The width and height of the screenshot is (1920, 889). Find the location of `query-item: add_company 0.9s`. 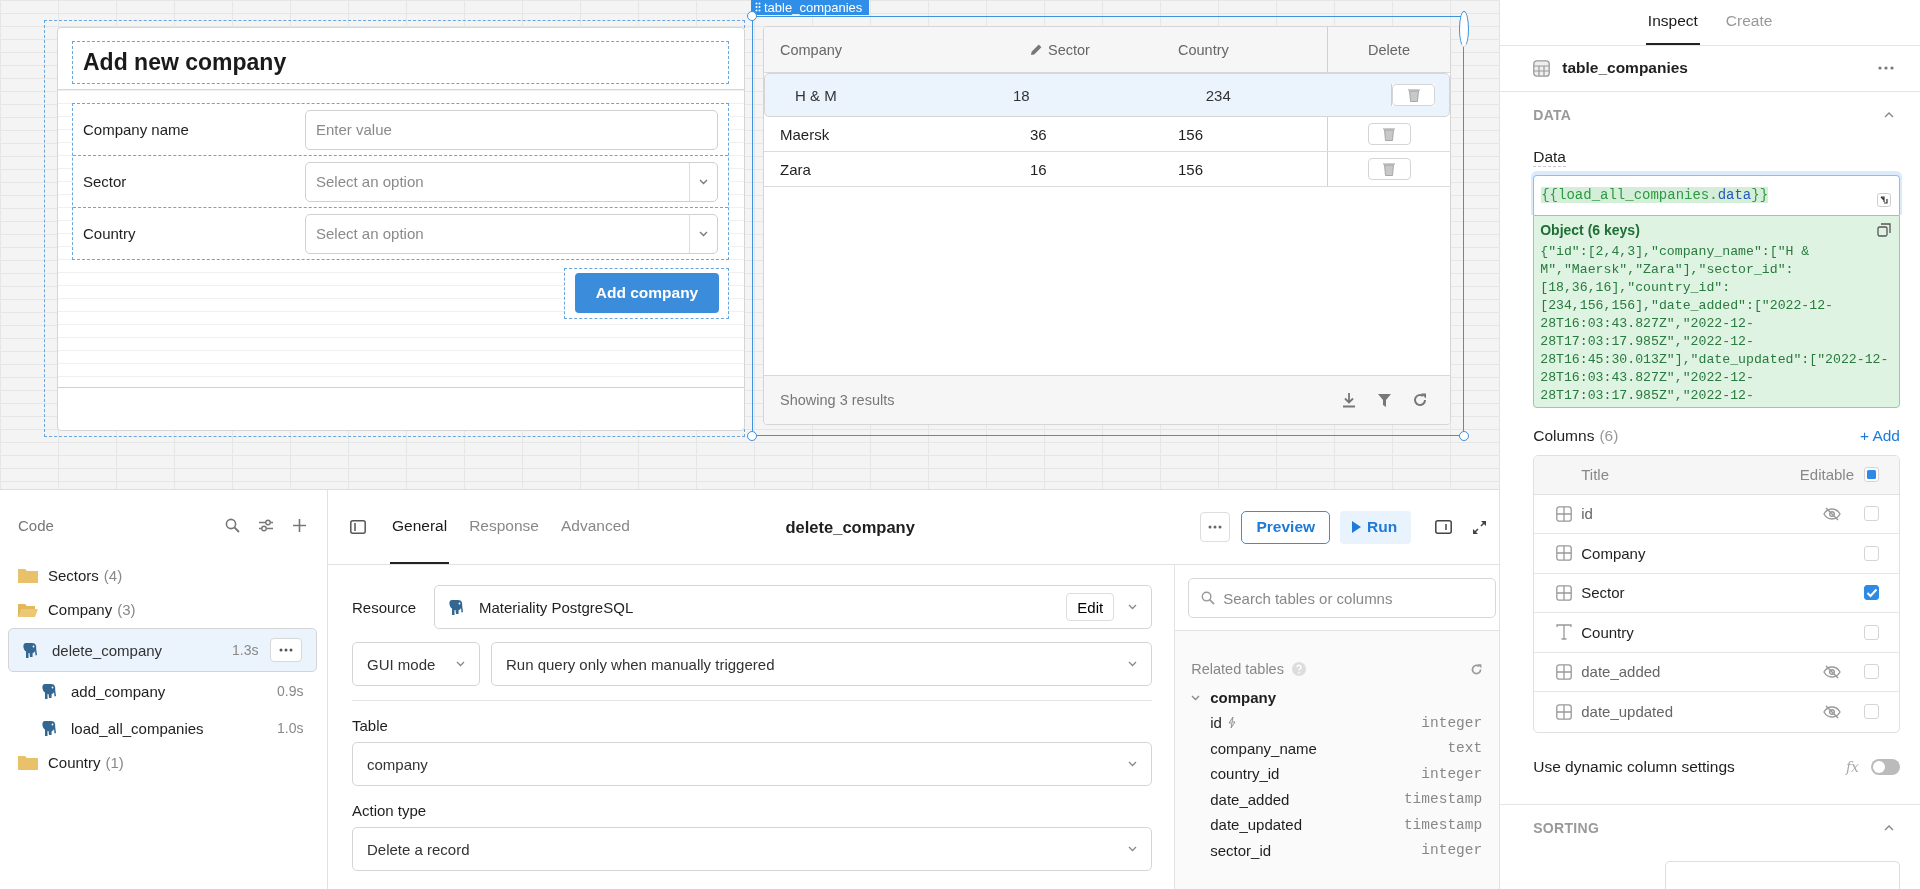

query-item: add_company 0.9s is located at coordinates (162, 691).